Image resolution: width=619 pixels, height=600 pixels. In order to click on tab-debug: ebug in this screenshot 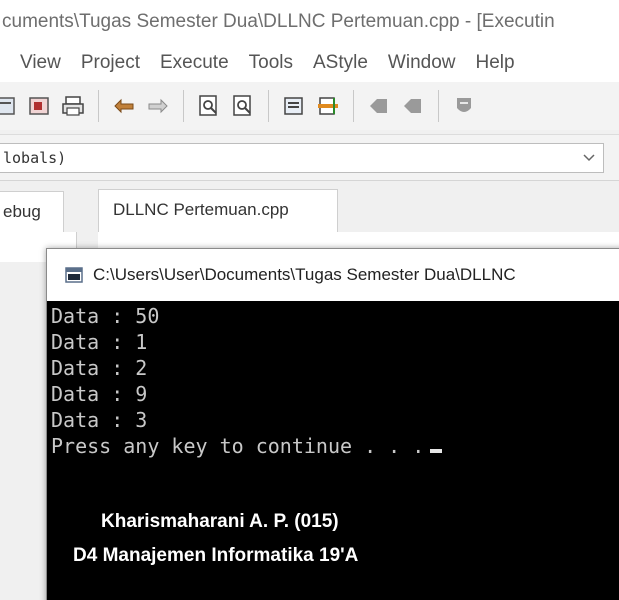, I will do `click(32, 212)`.